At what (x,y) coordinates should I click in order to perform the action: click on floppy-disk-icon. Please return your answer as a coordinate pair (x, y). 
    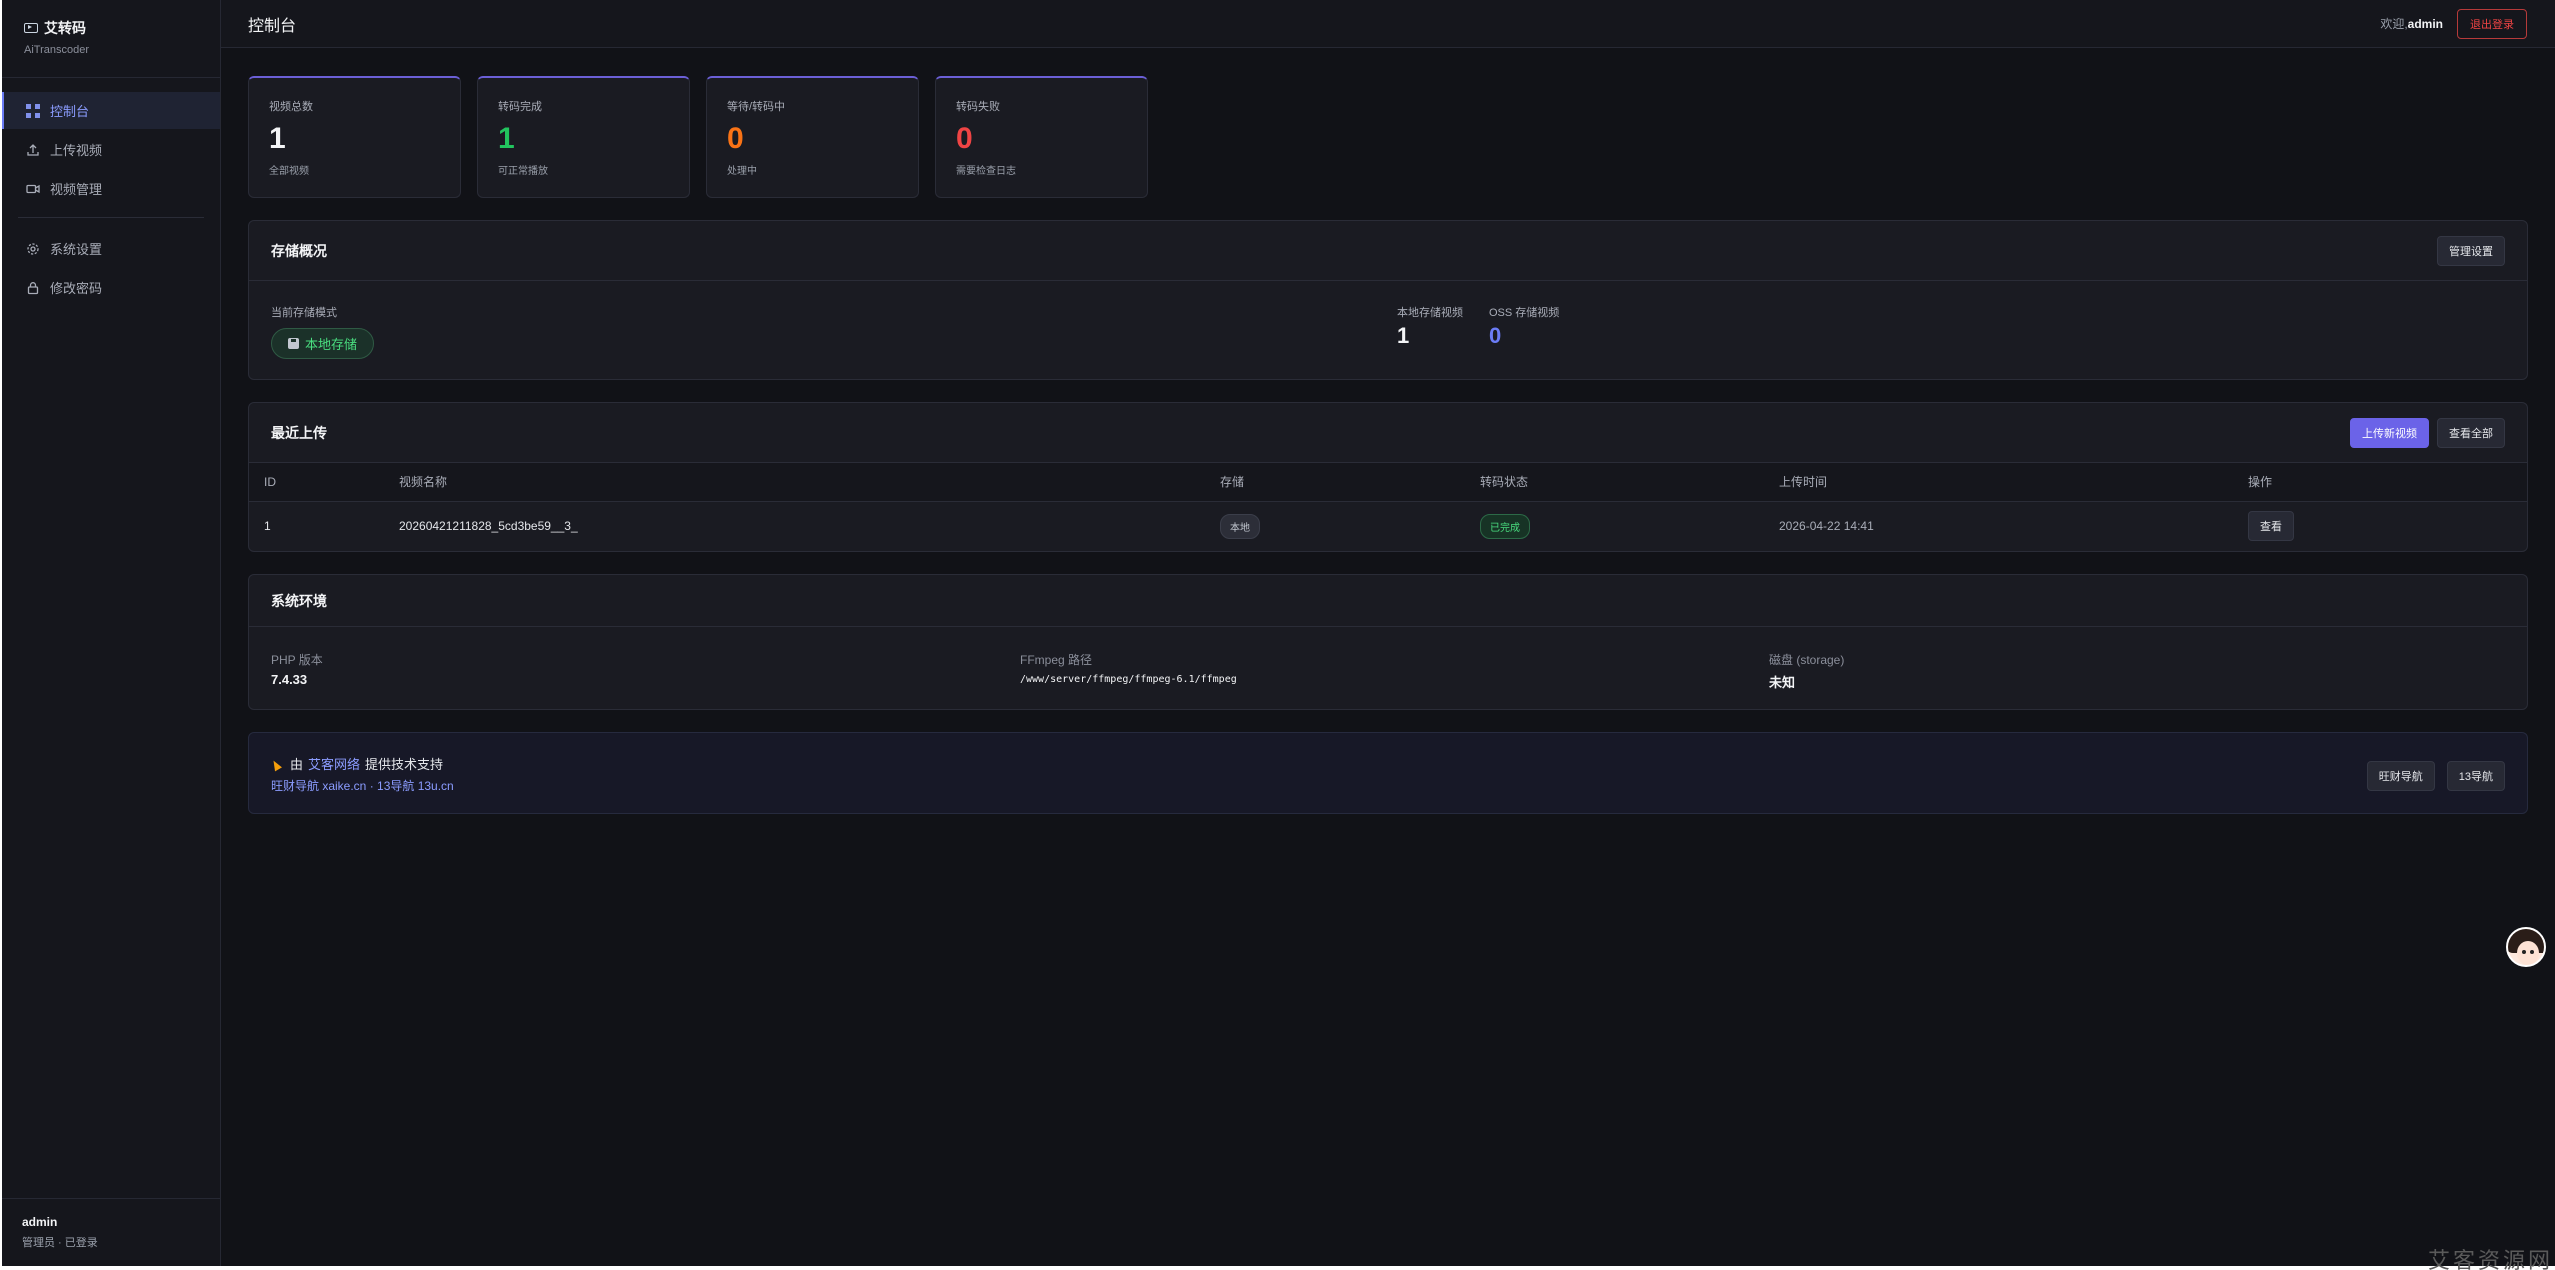
    Looking at the image, I should click on (293, 343).